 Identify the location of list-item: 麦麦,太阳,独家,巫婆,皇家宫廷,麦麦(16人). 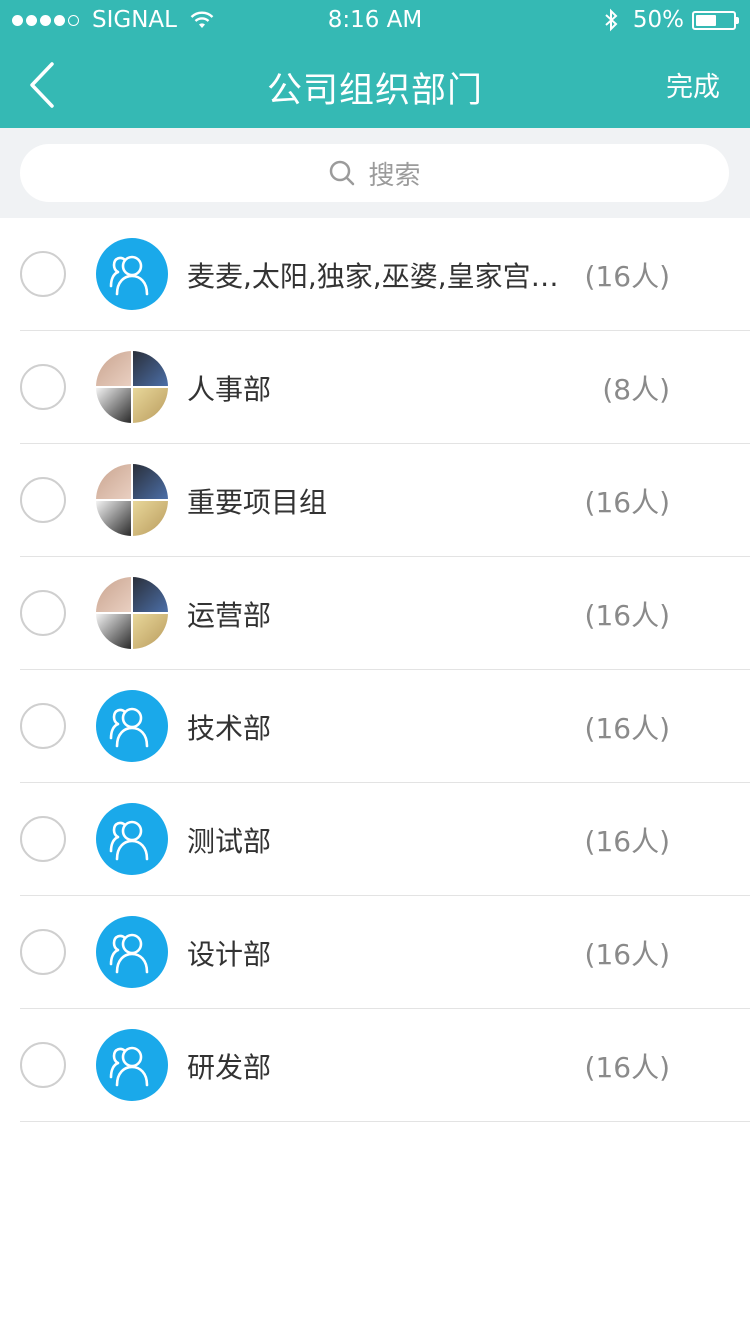
(385, 274).